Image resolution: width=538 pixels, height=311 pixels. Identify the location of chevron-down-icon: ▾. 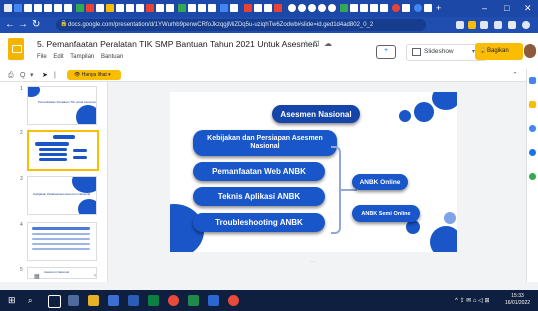
(32, 75).